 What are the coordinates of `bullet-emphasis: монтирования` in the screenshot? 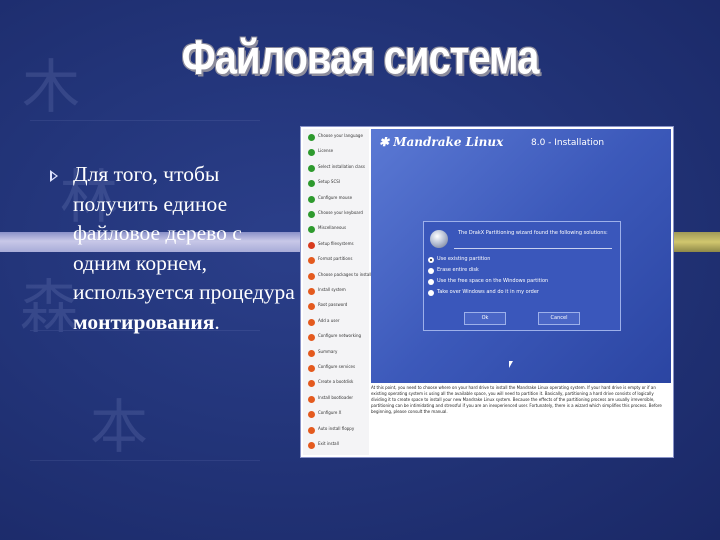 It's located at (144, 321).